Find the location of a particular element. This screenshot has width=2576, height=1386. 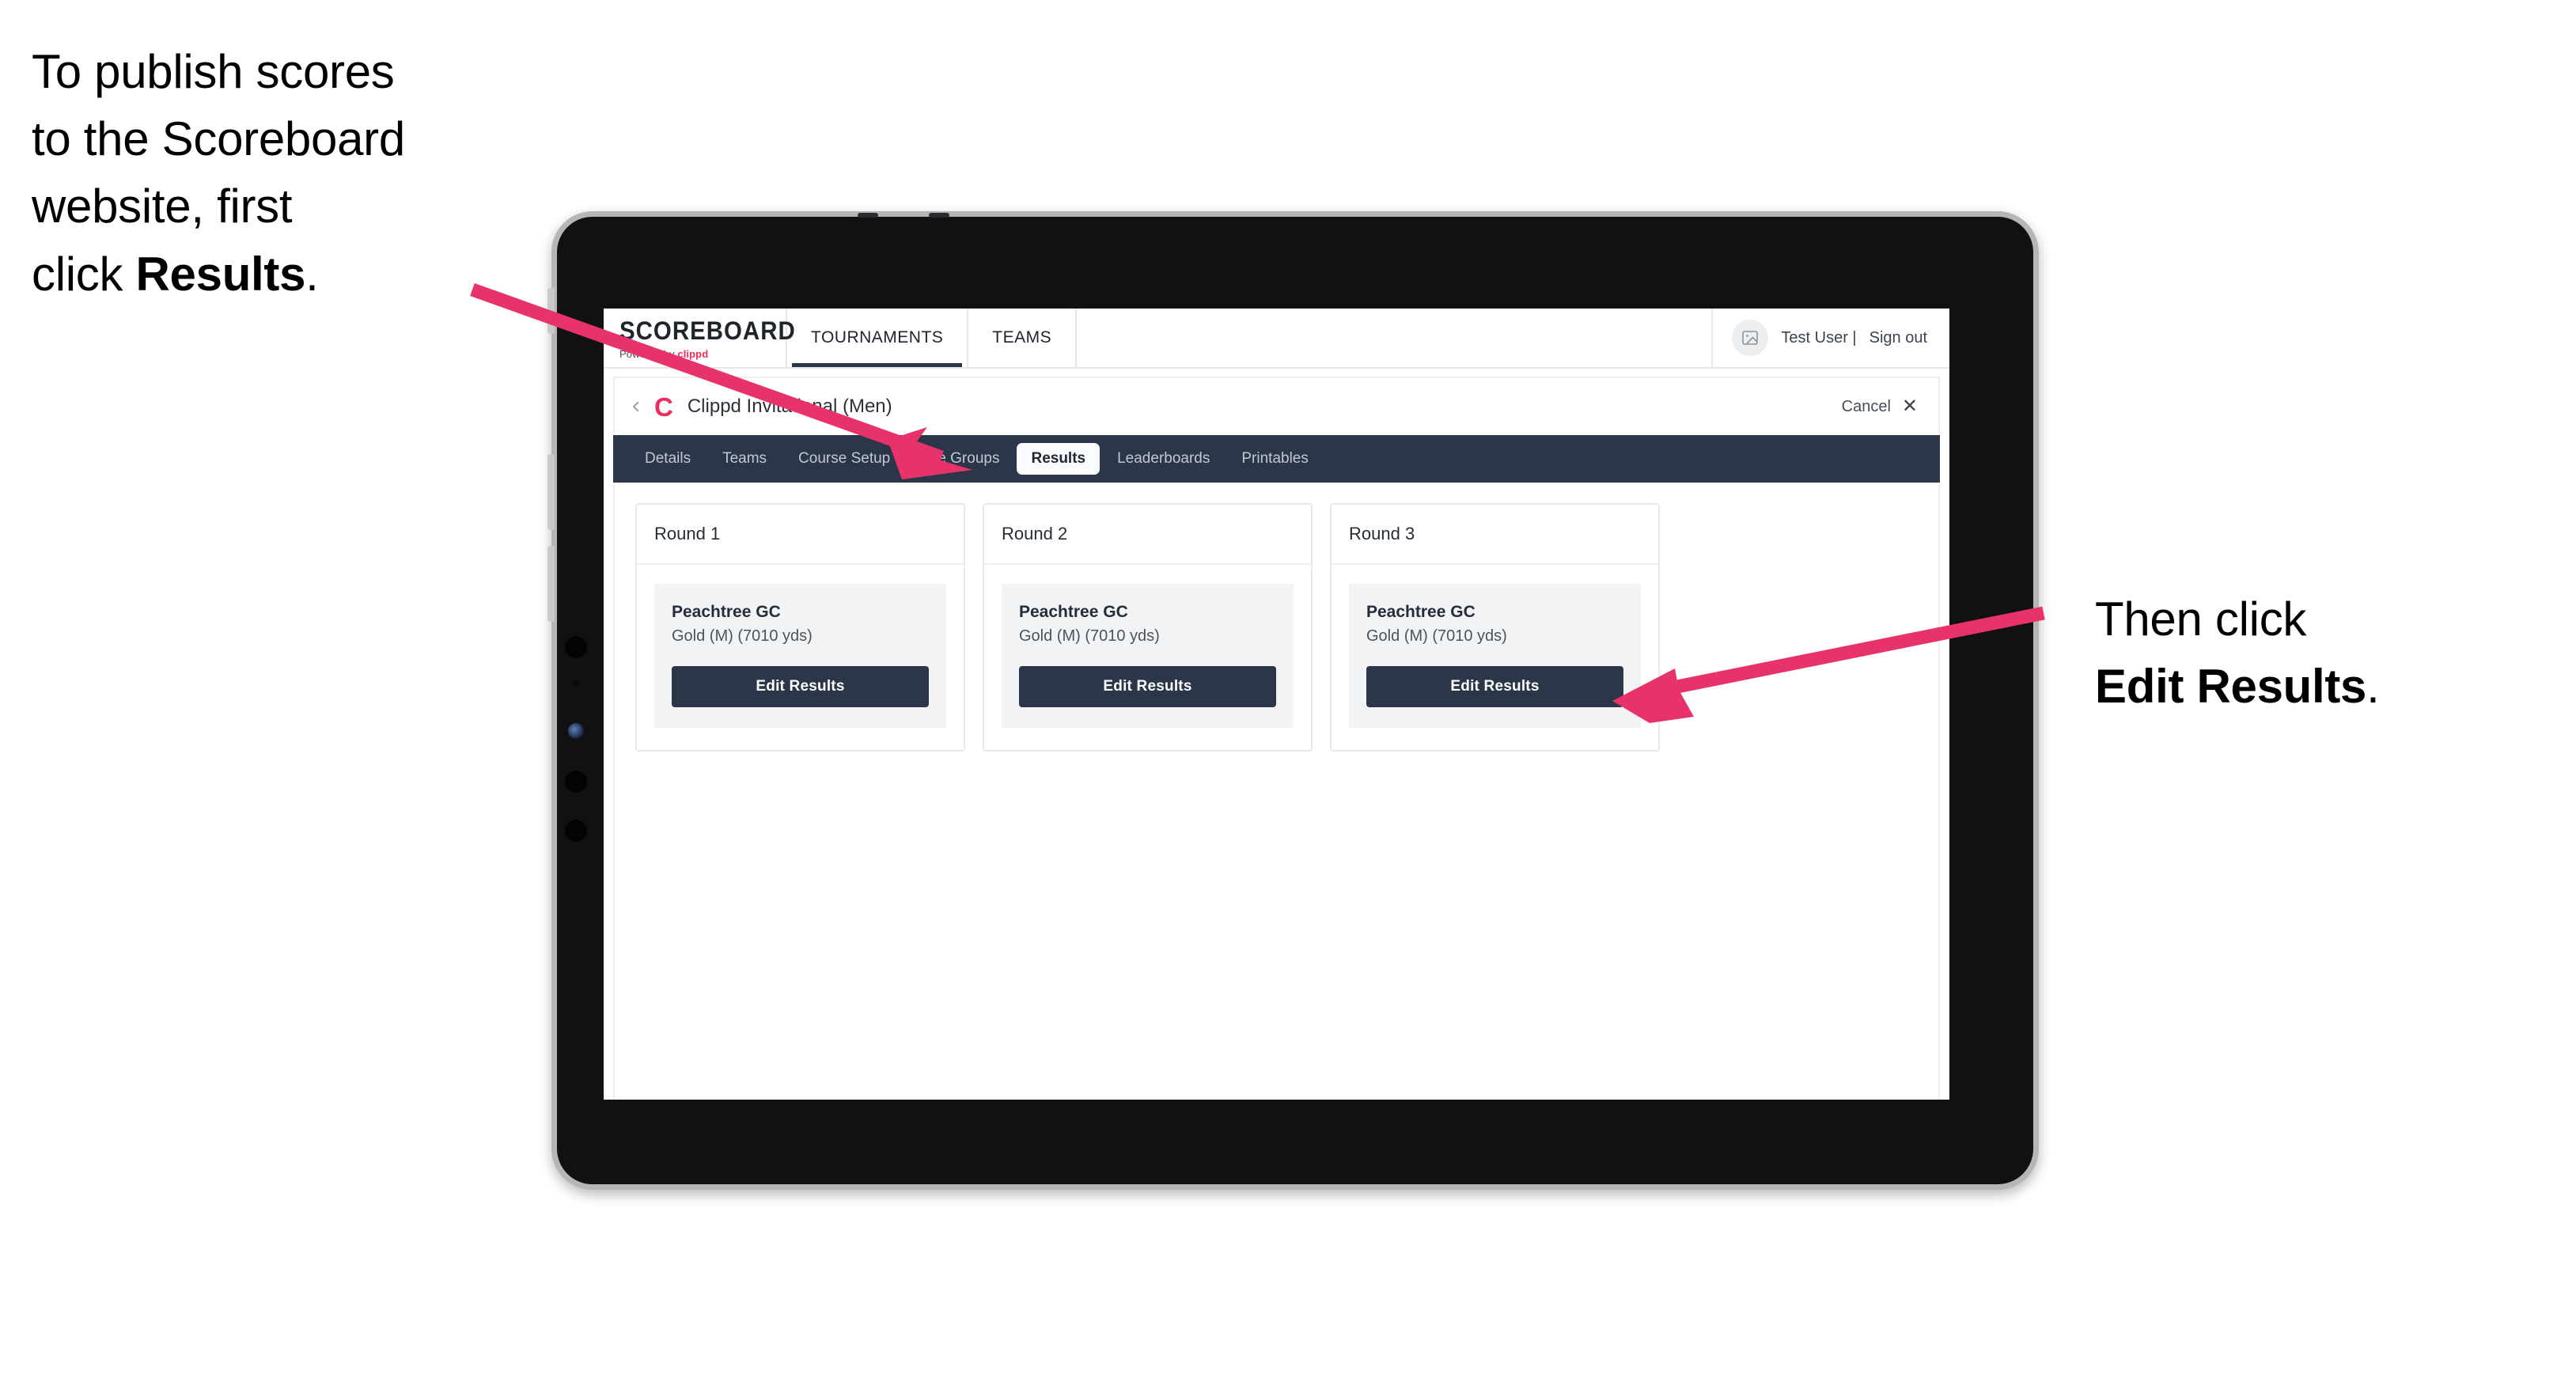

user-name-label: Test User | is located at coordinates (1819, 337).